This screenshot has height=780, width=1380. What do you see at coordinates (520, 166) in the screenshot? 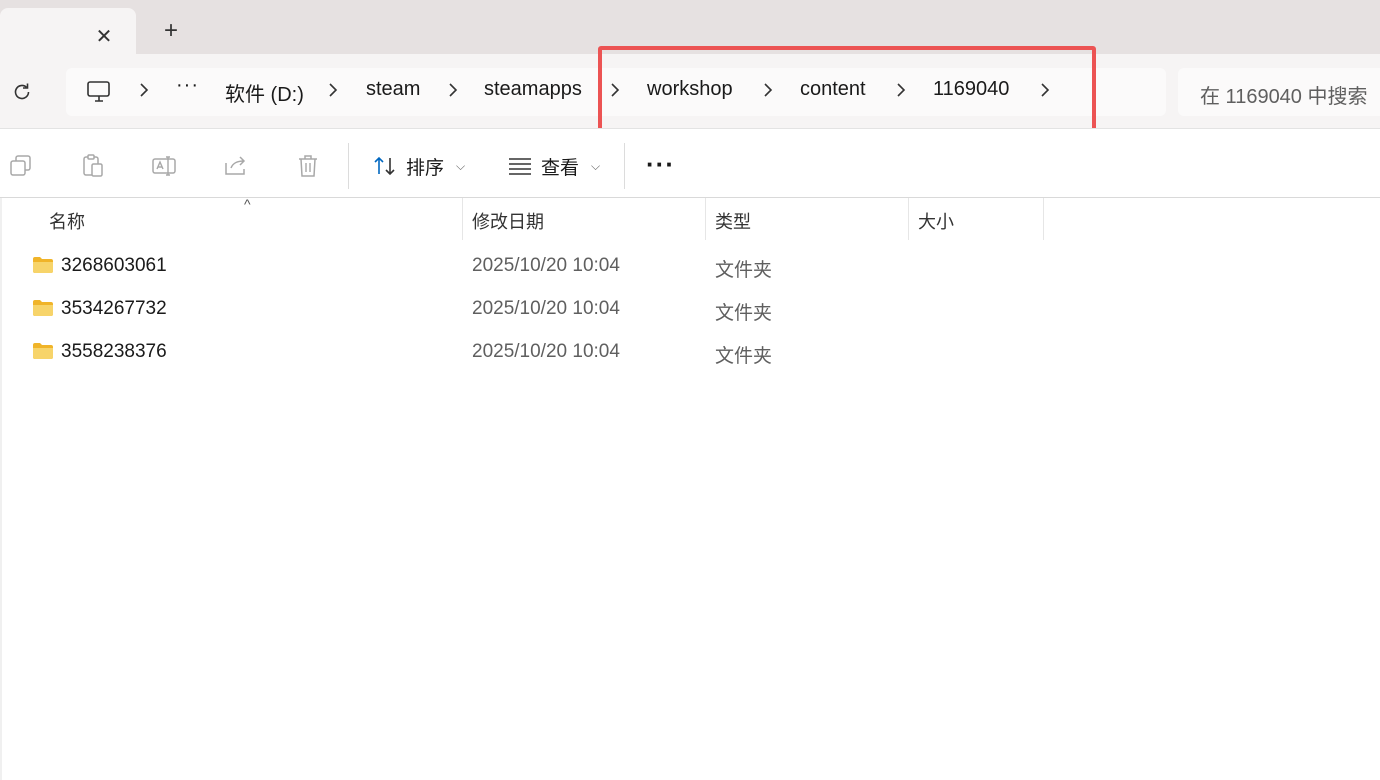
I see `view-icon` at bounding box center [520, 166].